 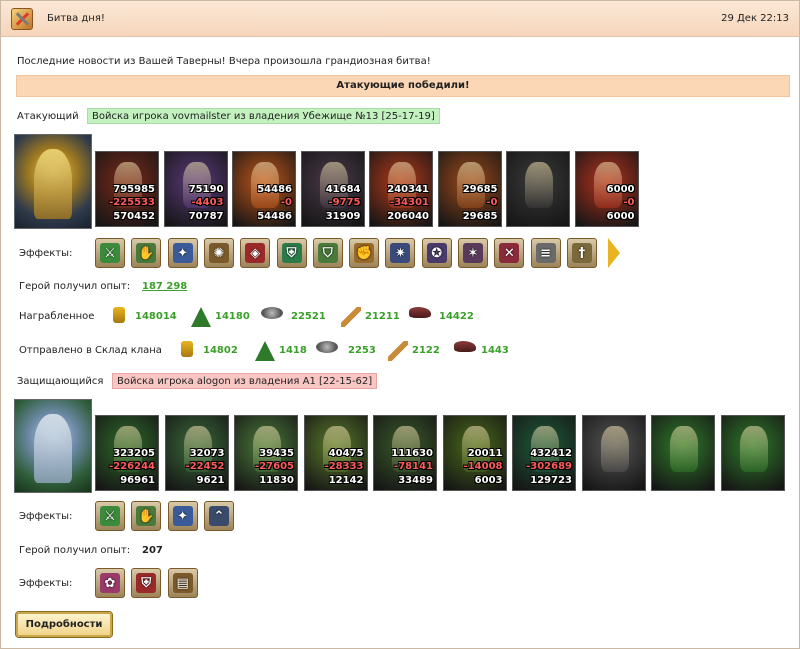 What do you see at coordinates (64, 624) in the screenshot?
I see `details-button: Подробности` at bounding box center [64, 624].